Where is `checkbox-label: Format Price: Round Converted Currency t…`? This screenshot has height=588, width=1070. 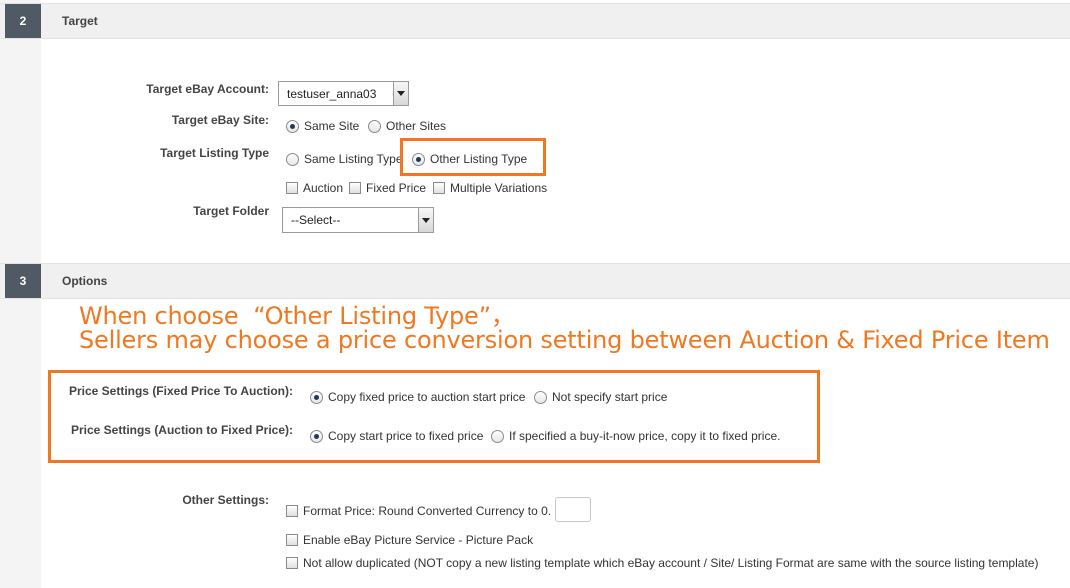
checkbox-label: Format Price: Round Converted Currency t… is located at coordinates (427, 511).